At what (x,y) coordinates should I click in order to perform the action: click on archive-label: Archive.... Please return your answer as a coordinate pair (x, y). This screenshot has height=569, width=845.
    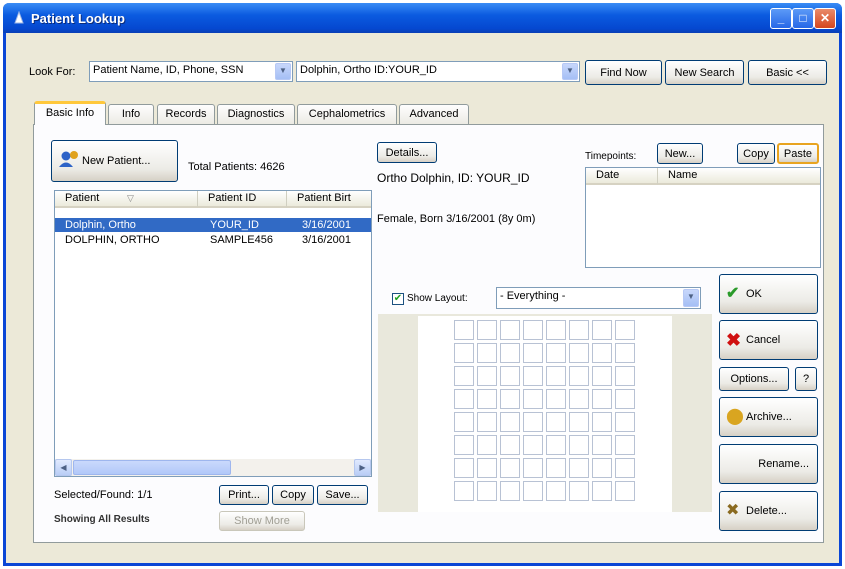
    Looking at the image, I should click on (769, 417).